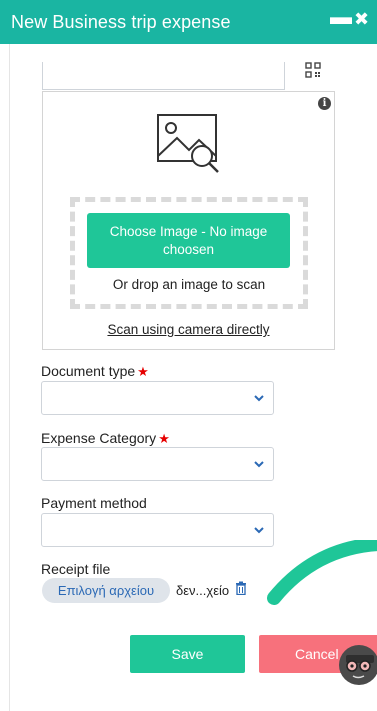 Image resolution: width=377 pixels, height=711 pixels. What do you see at coordinates (188, 329) in the screenshot?
I see `scan-camera-link: Scan using camera directly` at bounding box center [188, 329].